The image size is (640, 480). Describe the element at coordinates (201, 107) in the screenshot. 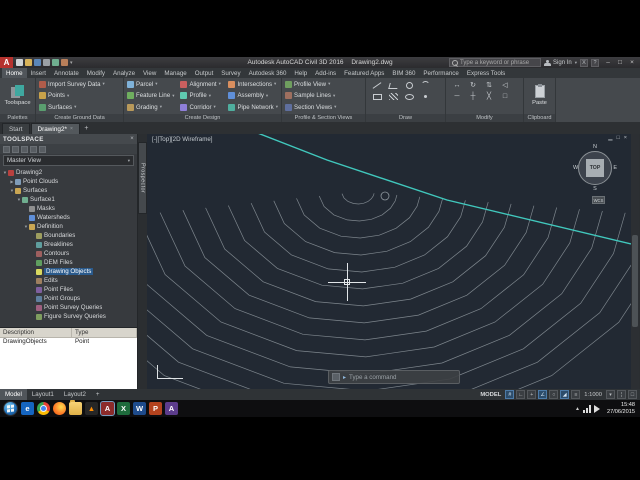

I see `ribbon-button: Corridor ▾` at that location.